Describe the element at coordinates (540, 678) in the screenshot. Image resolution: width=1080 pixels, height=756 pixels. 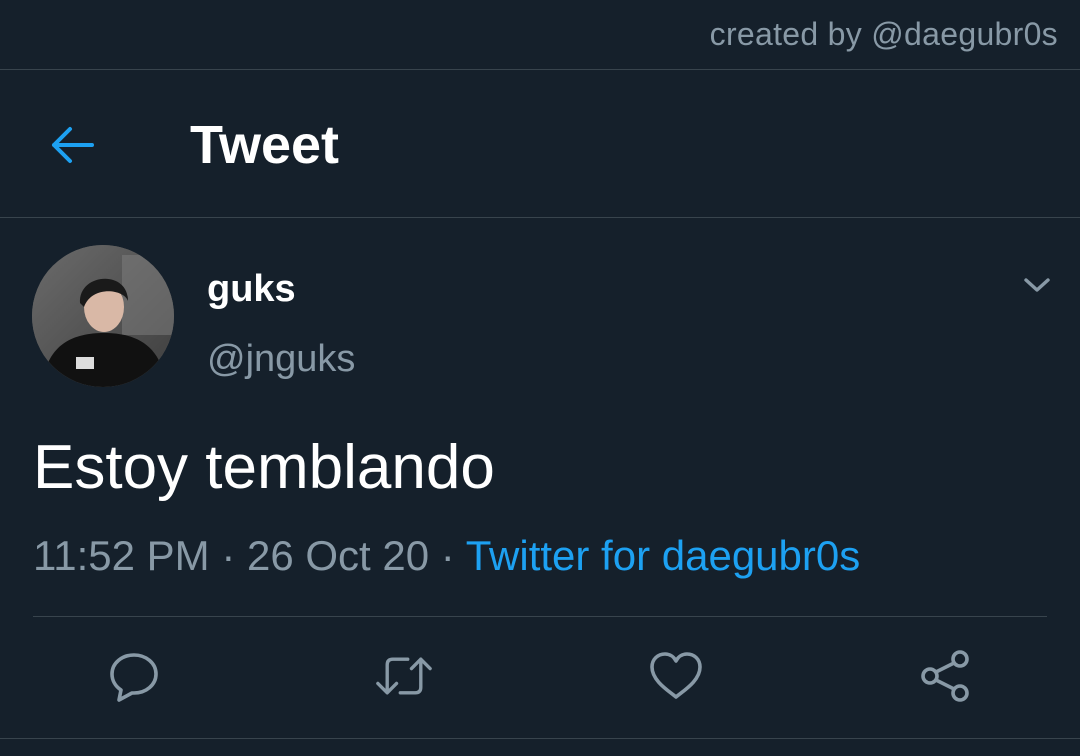
I see `action-bar` at that location.